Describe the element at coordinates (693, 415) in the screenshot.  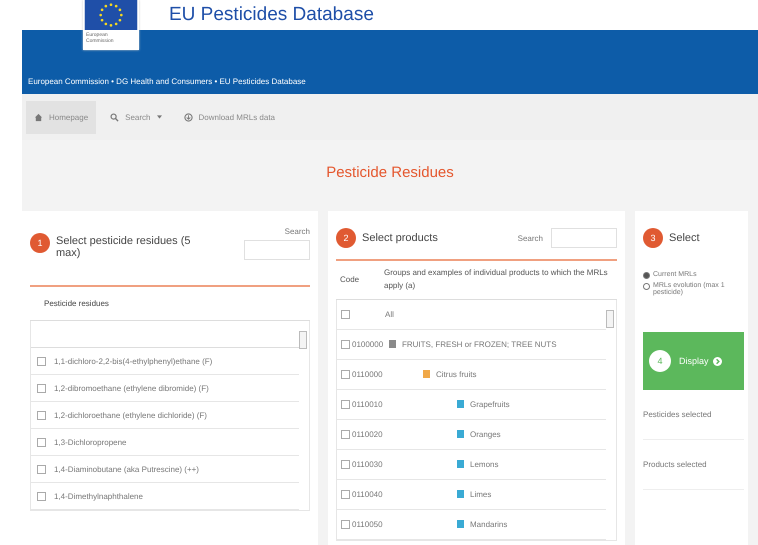
I see `summary-label: Pesticides selected` at that location.